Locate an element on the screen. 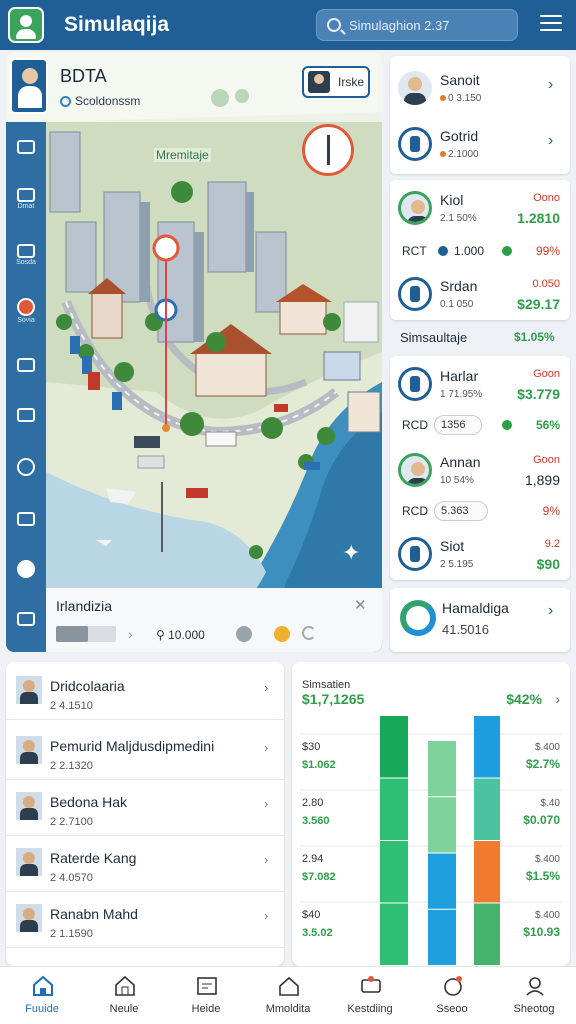 The height and width of the screenshot is (1024, 576). rail-item-cards is located at coordinates (26, 415).